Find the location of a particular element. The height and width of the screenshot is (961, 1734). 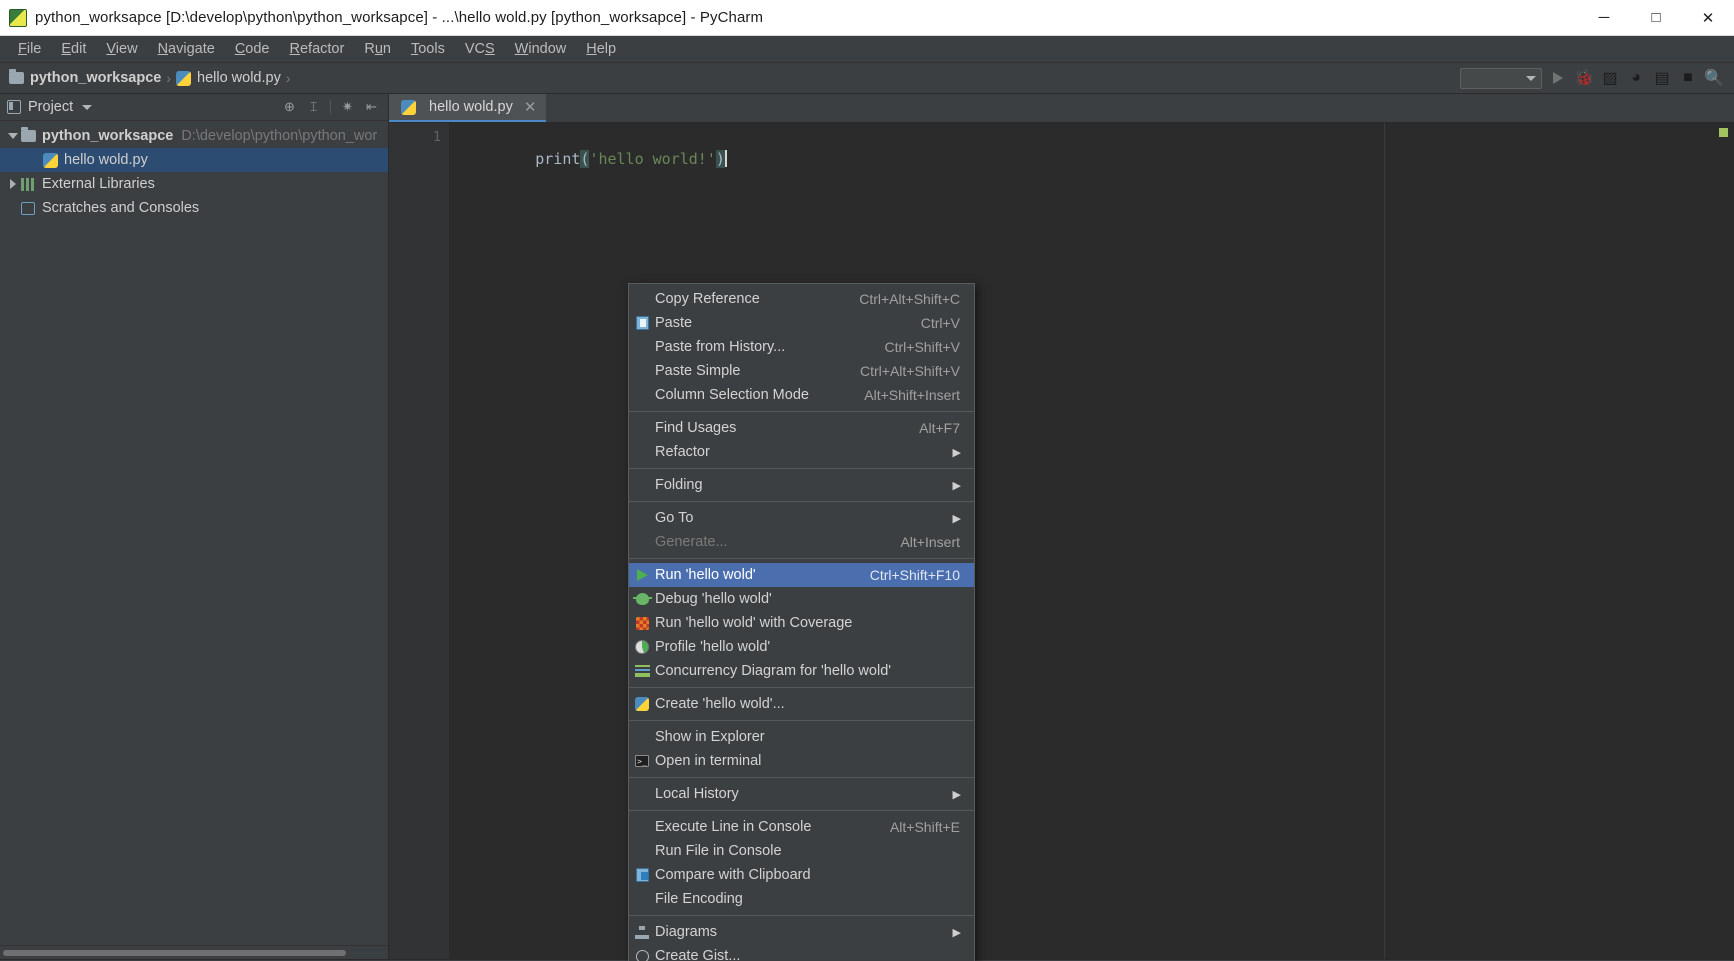

tree-row-hello-wold: hello wold.py is located at coordinates (194, 160).